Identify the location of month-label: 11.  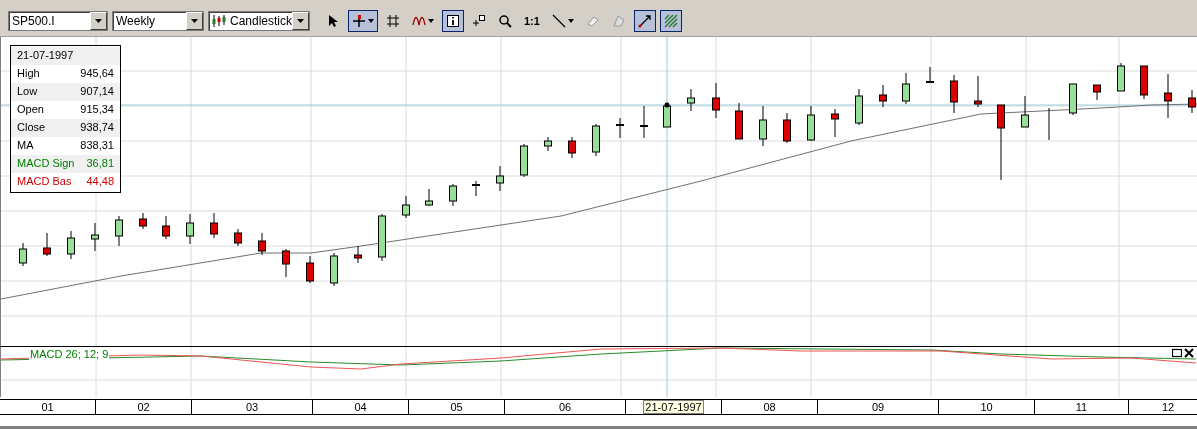
(1081, 407).